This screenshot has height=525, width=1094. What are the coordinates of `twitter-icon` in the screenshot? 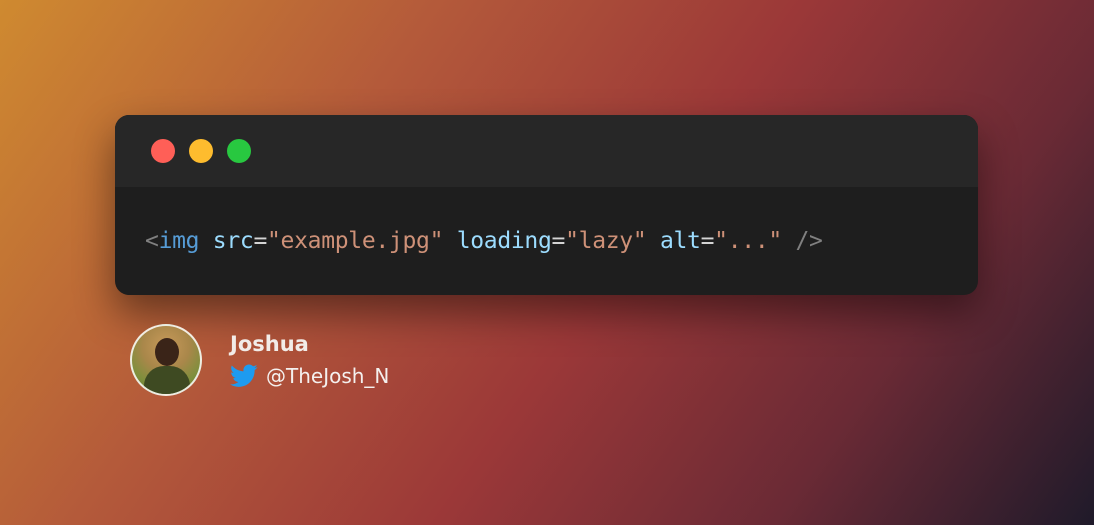 It's located at (244, 375).